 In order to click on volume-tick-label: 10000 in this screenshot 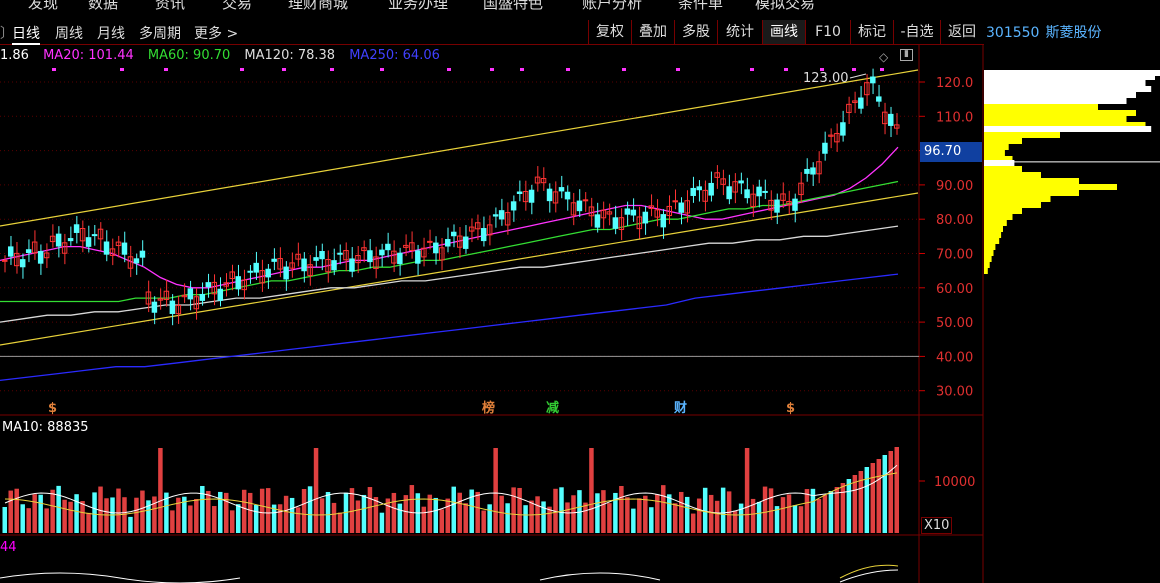, I will do `click(954, 482)`.